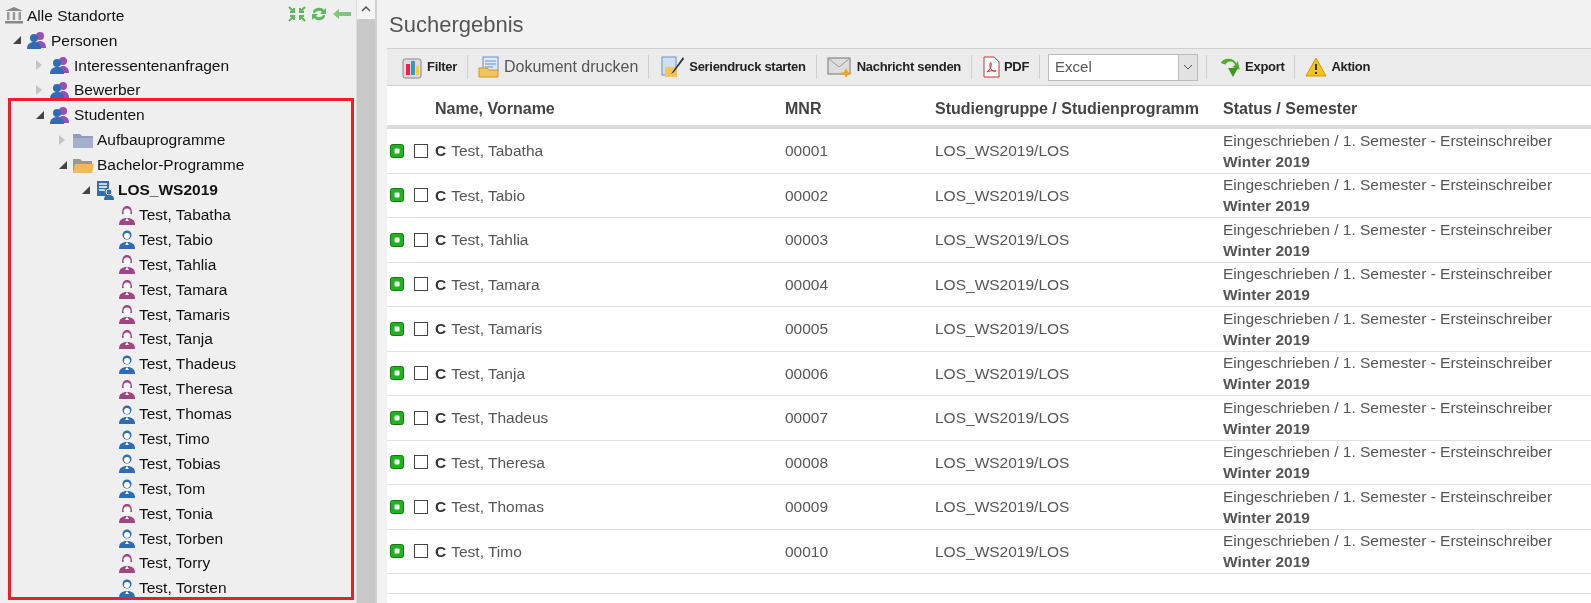 This screenshot has height=603, width=1591. What do you see at coordinates (807, 240) in the screenshot?
I see `table-cell: 00003` at bounding box center [807, 240].